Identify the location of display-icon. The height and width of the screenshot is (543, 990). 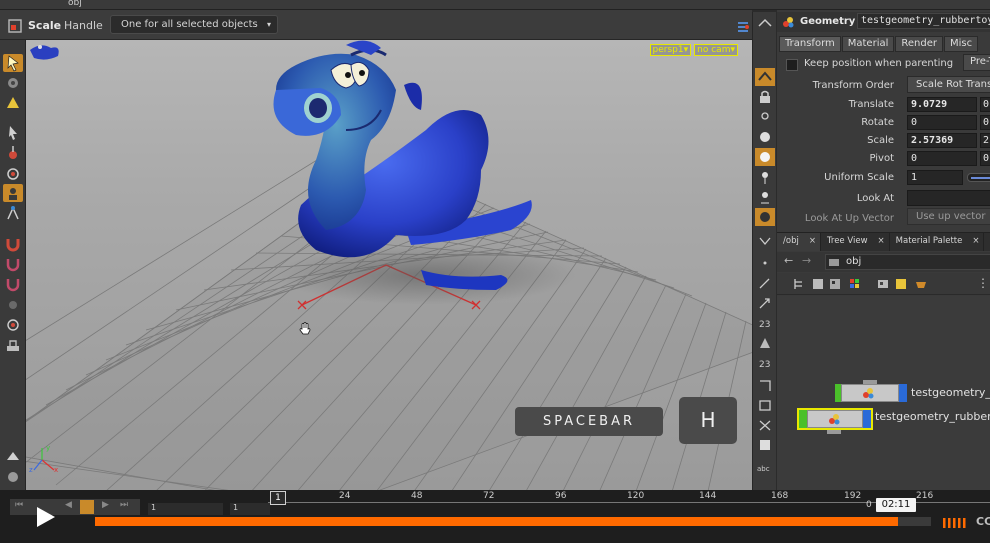
(765, 77).